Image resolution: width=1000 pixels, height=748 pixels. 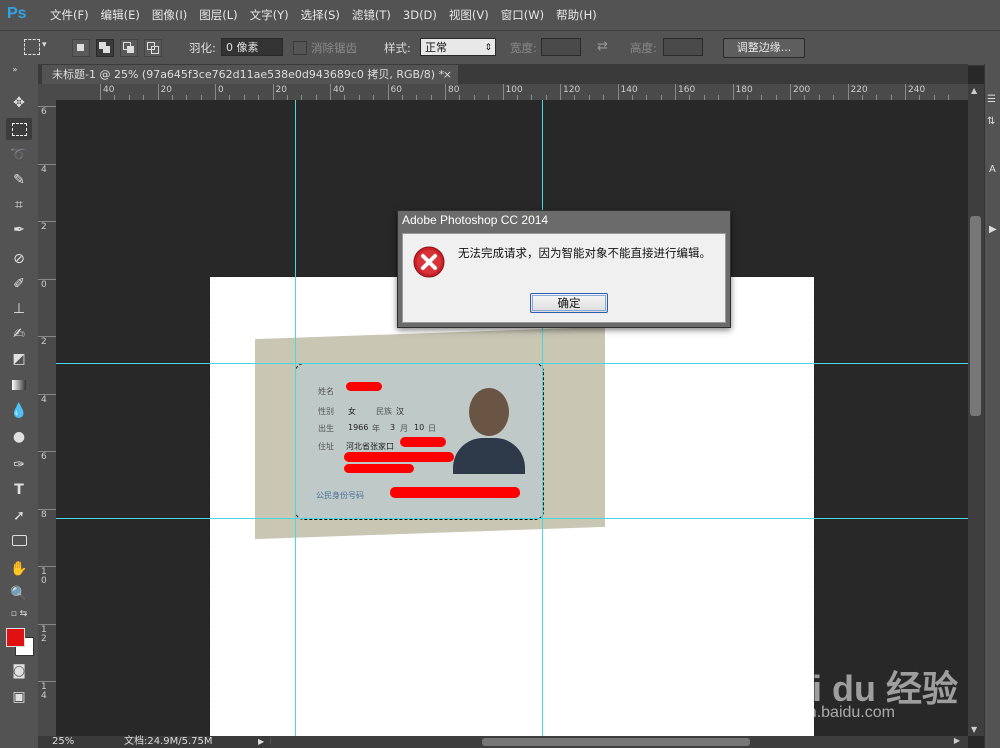 What do you see at coordinates (334, 48) in the screenshot?
I see `antialias-label: 消除锯齿` at bounding box center [334, 48].